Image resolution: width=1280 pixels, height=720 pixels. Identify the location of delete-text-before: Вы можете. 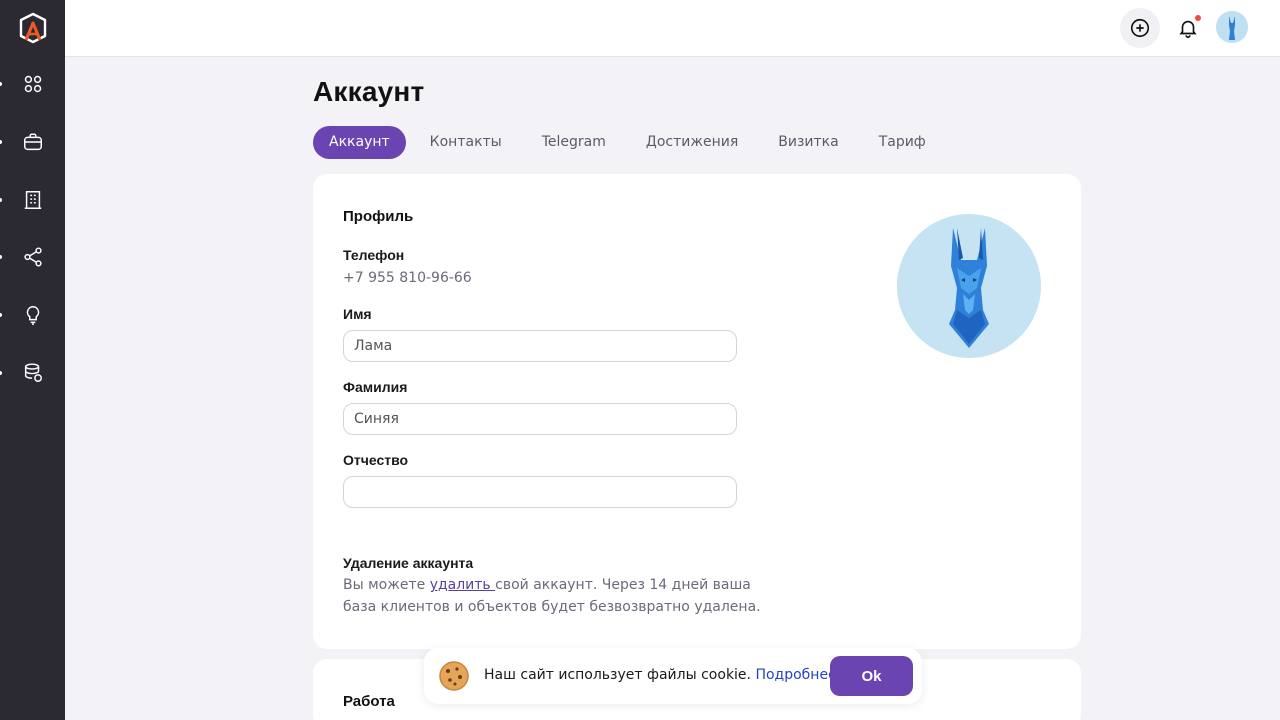
(386, 585).